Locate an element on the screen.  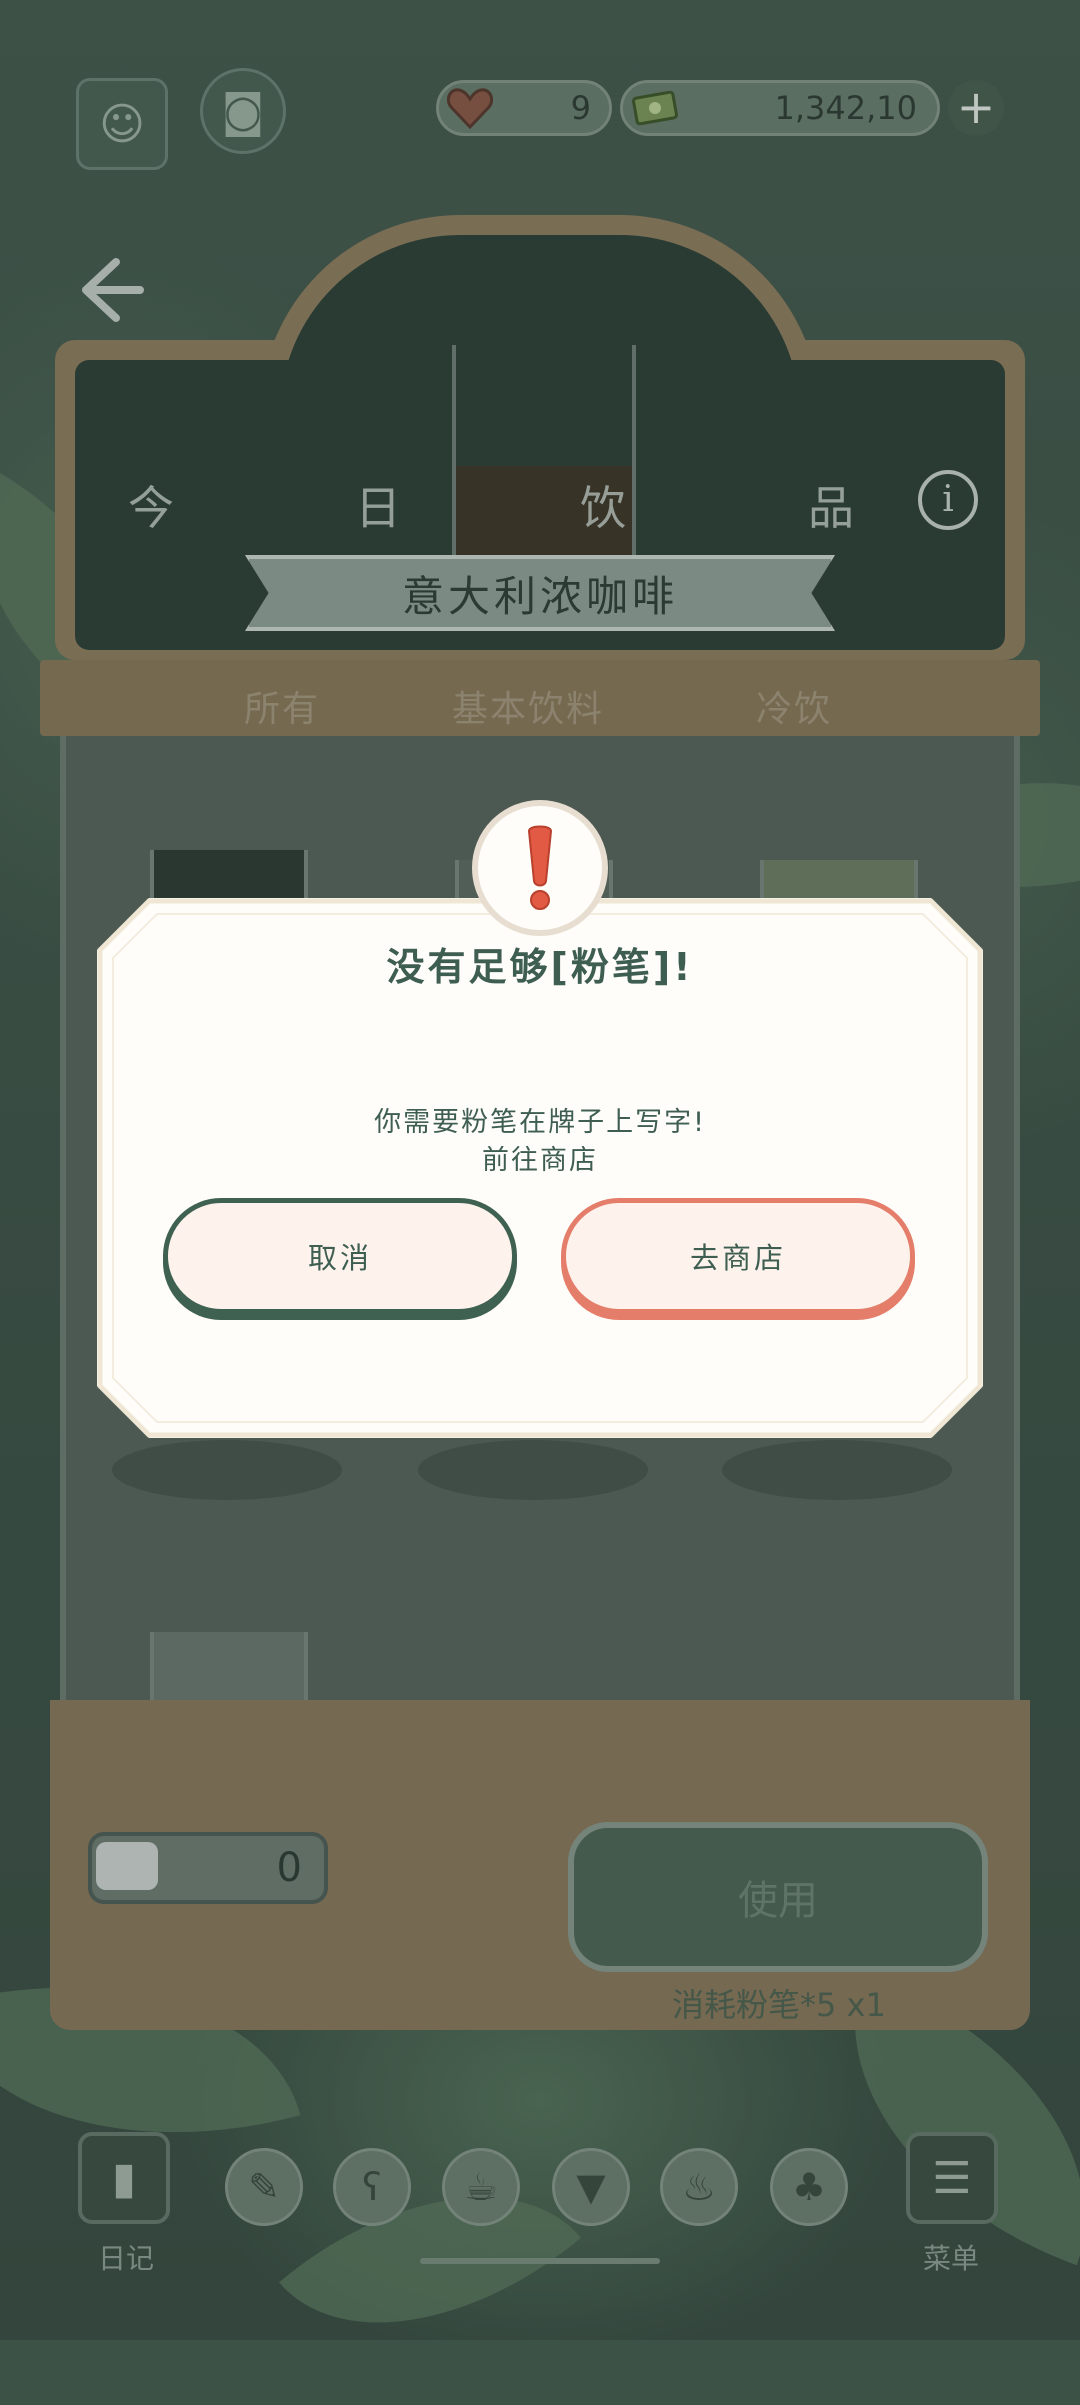
dialog-message-line2: 前往商店 is located at coordinates (540, 1160).